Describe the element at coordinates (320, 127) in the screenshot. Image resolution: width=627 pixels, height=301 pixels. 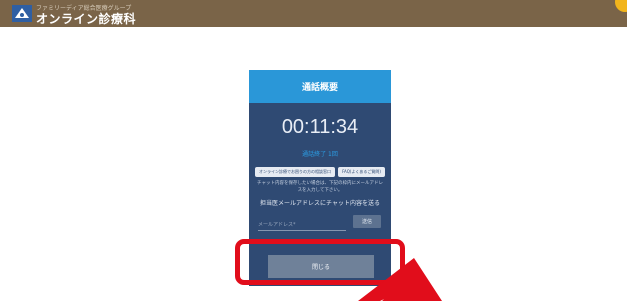
I see `call-duration: 00:11:34` at that location.